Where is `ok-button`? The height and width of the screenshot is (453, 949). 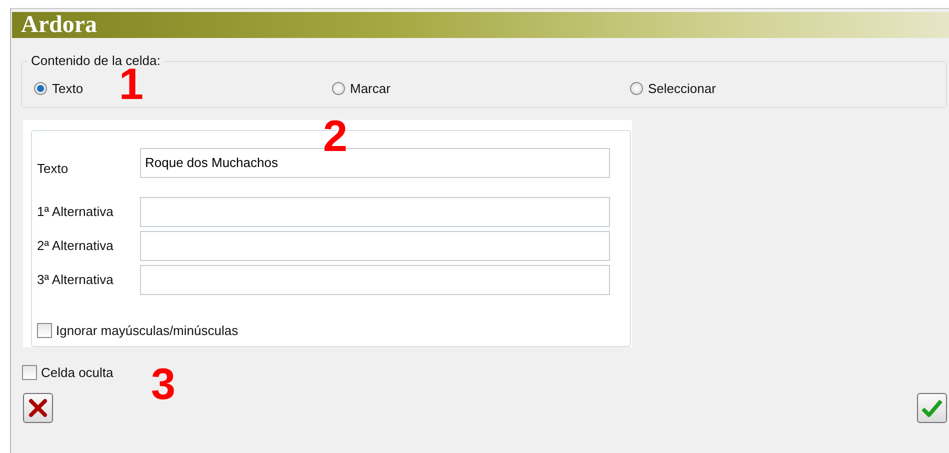 ok-button is located at coordinates (932, 407).